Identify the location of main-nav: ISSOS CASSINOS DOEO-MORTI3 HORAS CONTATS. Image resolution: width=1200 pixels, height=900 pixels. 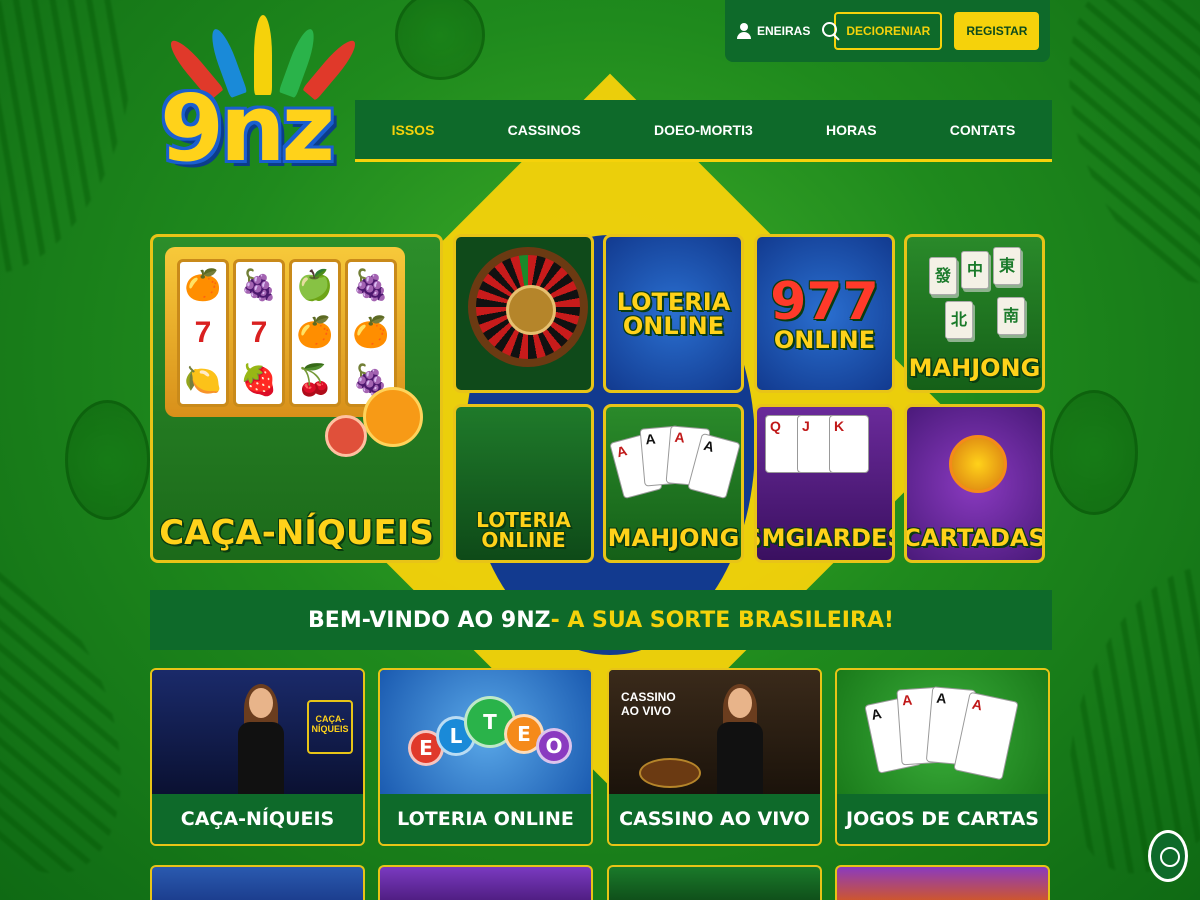
(703, 131).